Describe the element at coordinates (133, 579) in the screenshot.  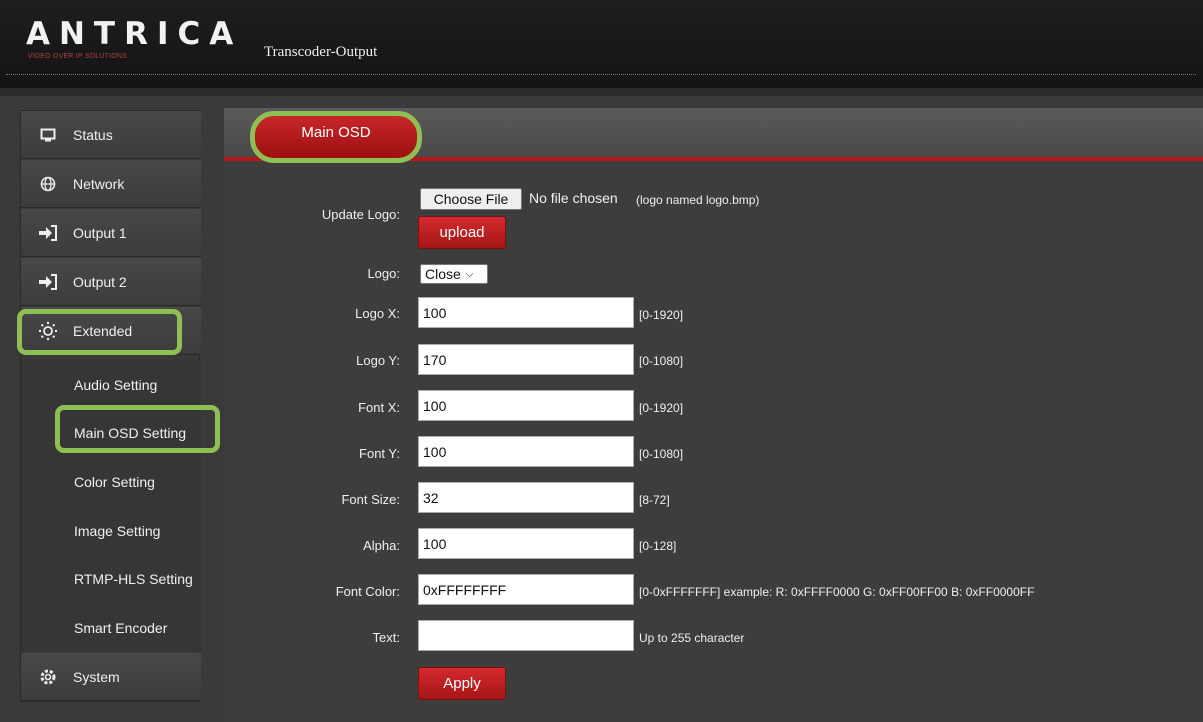
I see `sidebar-subitem-label: RTMP-HLS Setting` at that location.